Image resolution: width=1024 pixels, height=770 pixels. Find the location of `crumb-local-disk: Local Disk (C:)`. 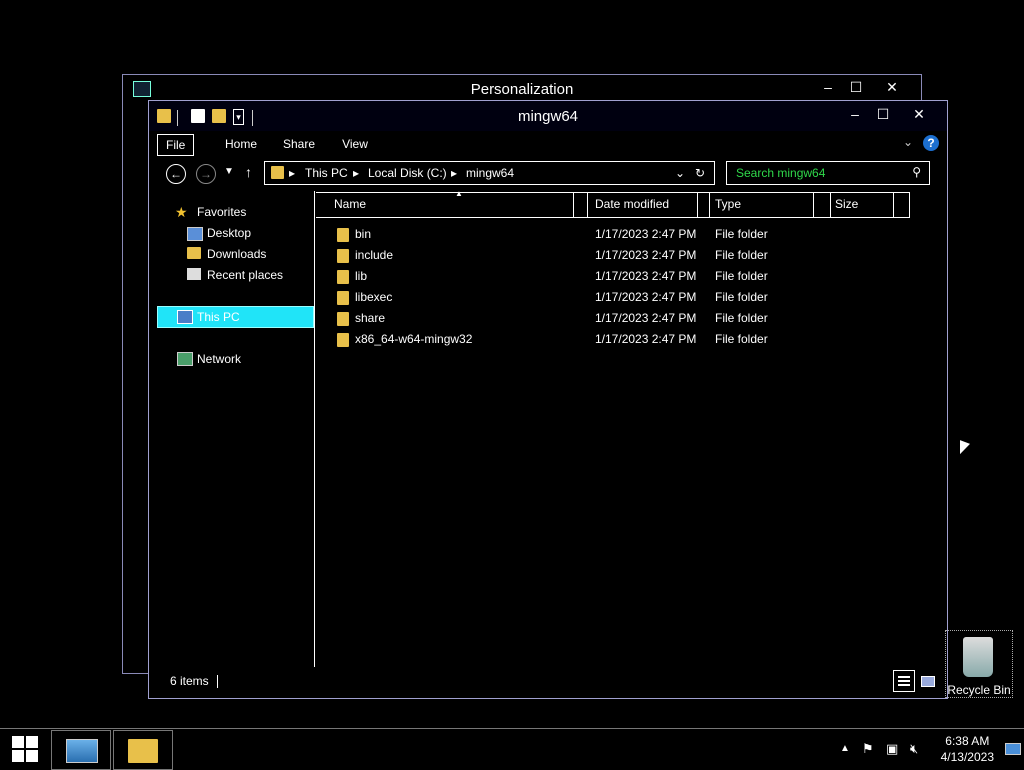

crumb-local-disk: Local Disk (C:) is located at coordinates (407, 173).